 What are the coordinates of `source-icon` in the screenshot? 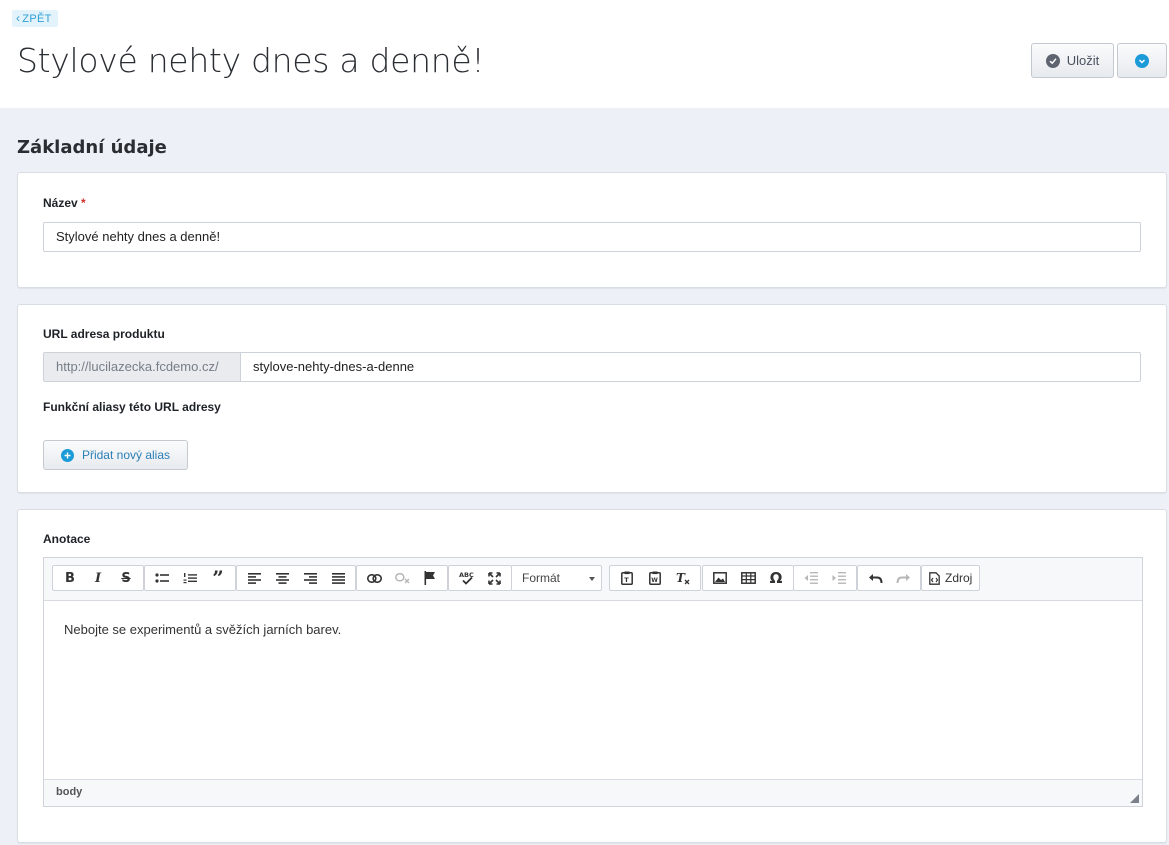 It's located at (934, 578).